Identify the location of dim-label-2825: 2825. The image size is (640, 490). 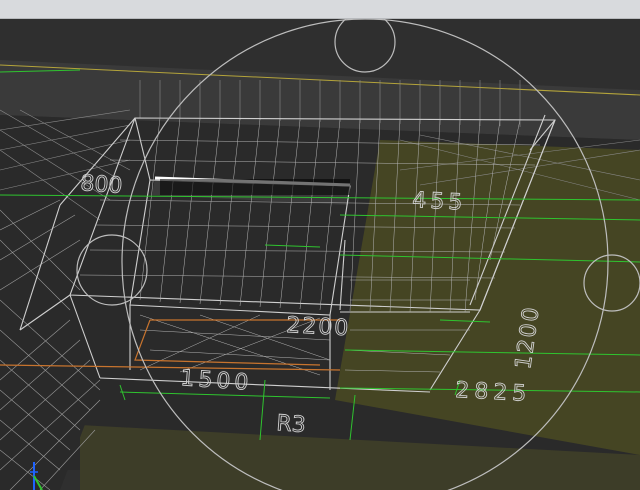
(493, 393).